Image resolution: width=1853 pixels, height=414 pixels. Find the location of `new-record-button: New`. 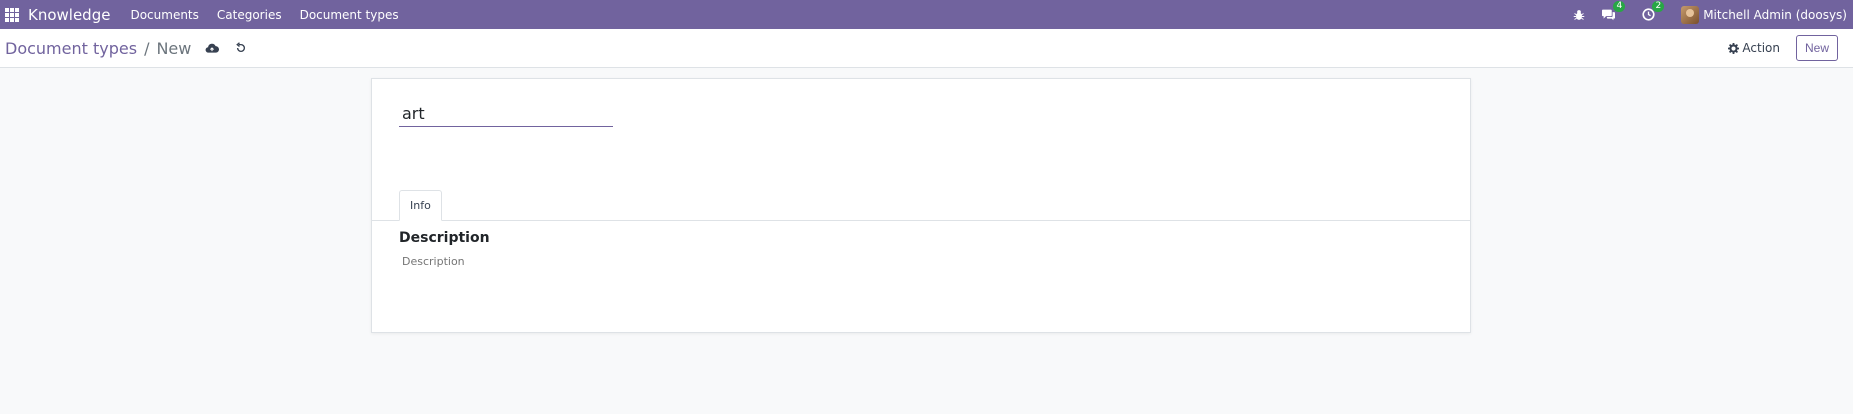

new-record-button: New is located at coordinates (1816, 48).